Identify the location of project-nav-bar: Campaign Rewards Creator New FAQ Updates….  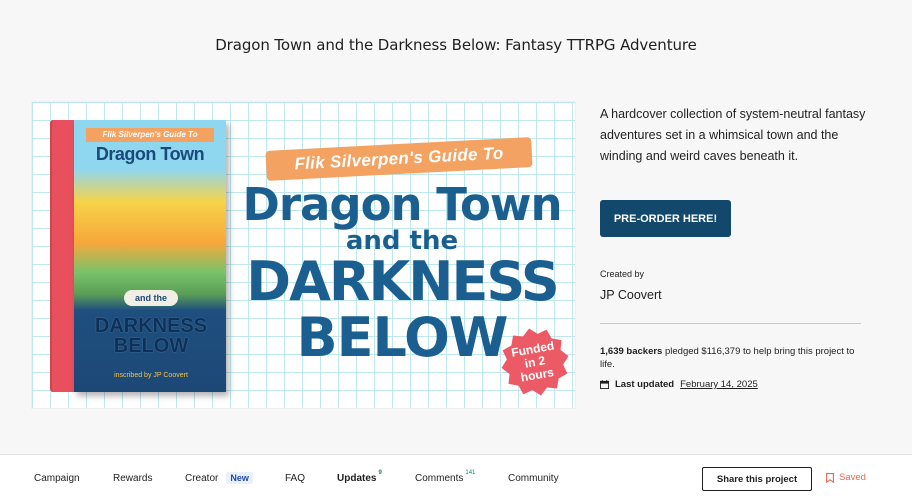
(456, 476).